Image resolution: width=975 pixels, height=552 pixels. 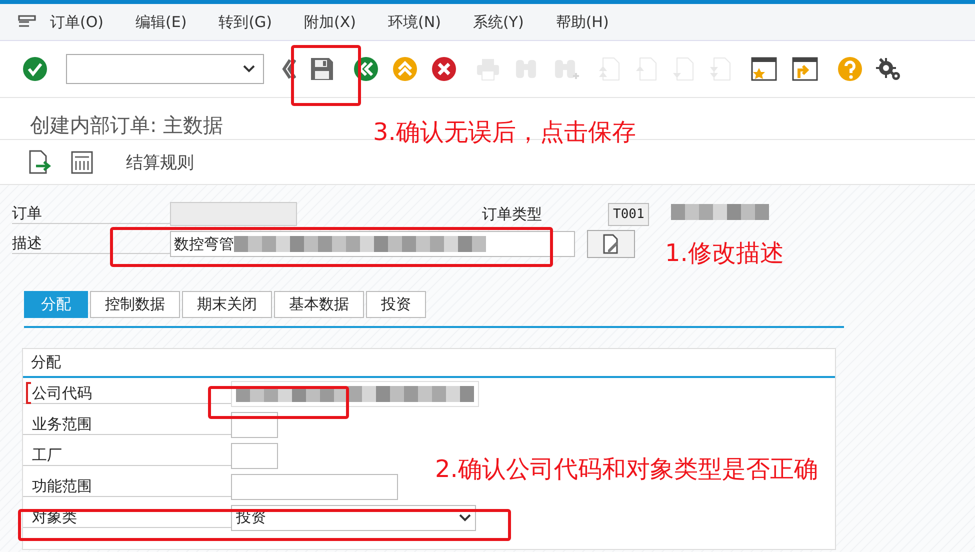 I want to click on document-pen-icon, so click(x=611, y=244).